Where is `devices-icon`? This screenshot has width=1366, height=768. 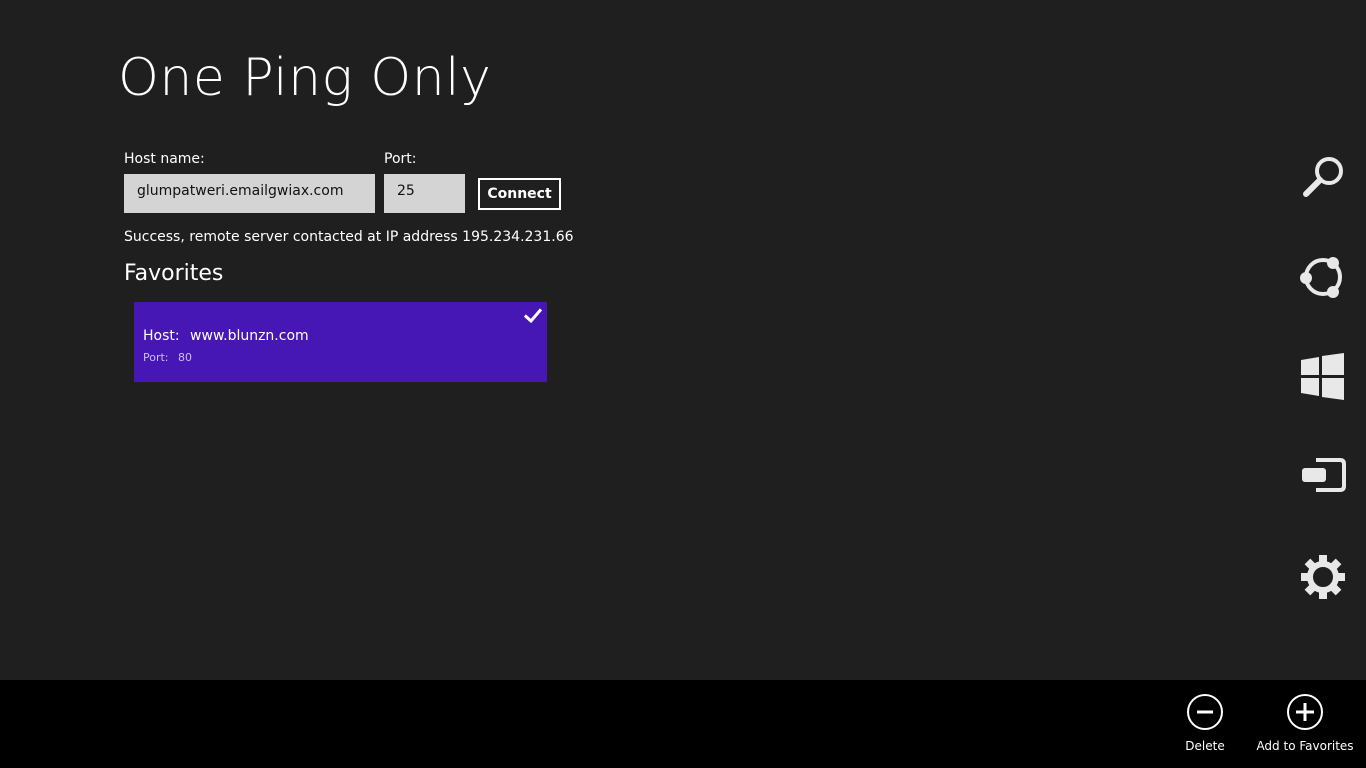
devices-icon is located at coordinates (1324, 475).